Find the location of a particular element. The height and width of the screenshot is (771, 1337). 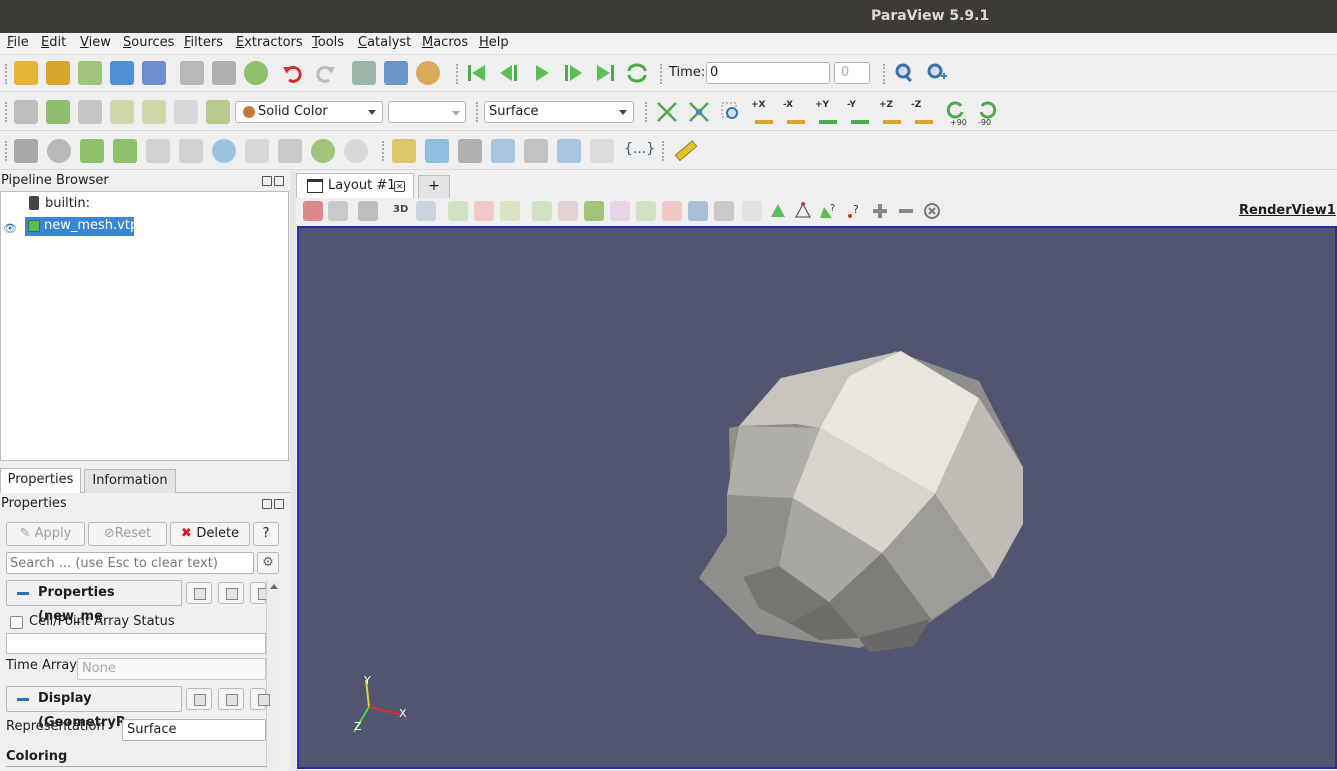

select-block-icon is located at coordinates (698, 211).